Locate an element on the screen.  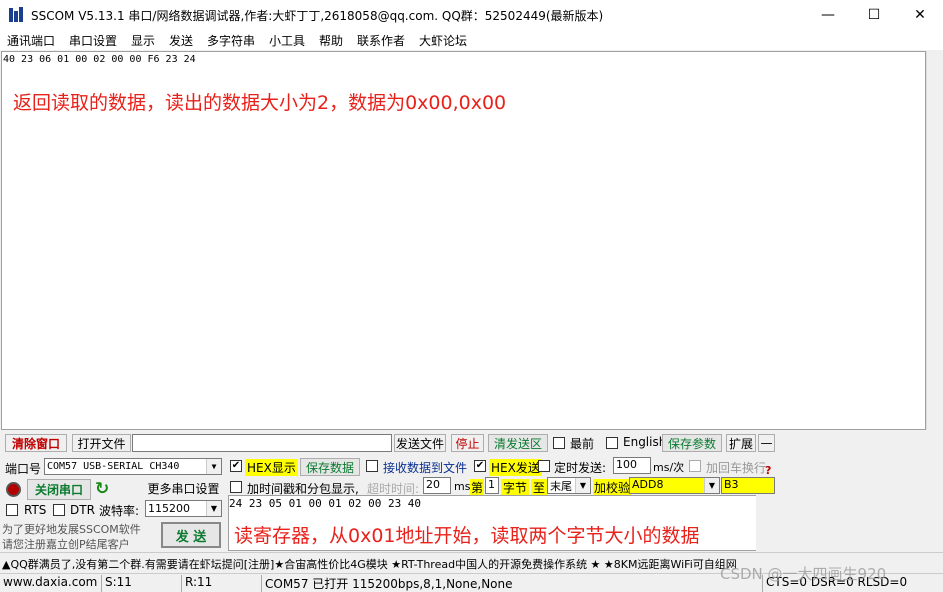
checksum-select: ADD8 ▼ is located at coordinates (674, 485).